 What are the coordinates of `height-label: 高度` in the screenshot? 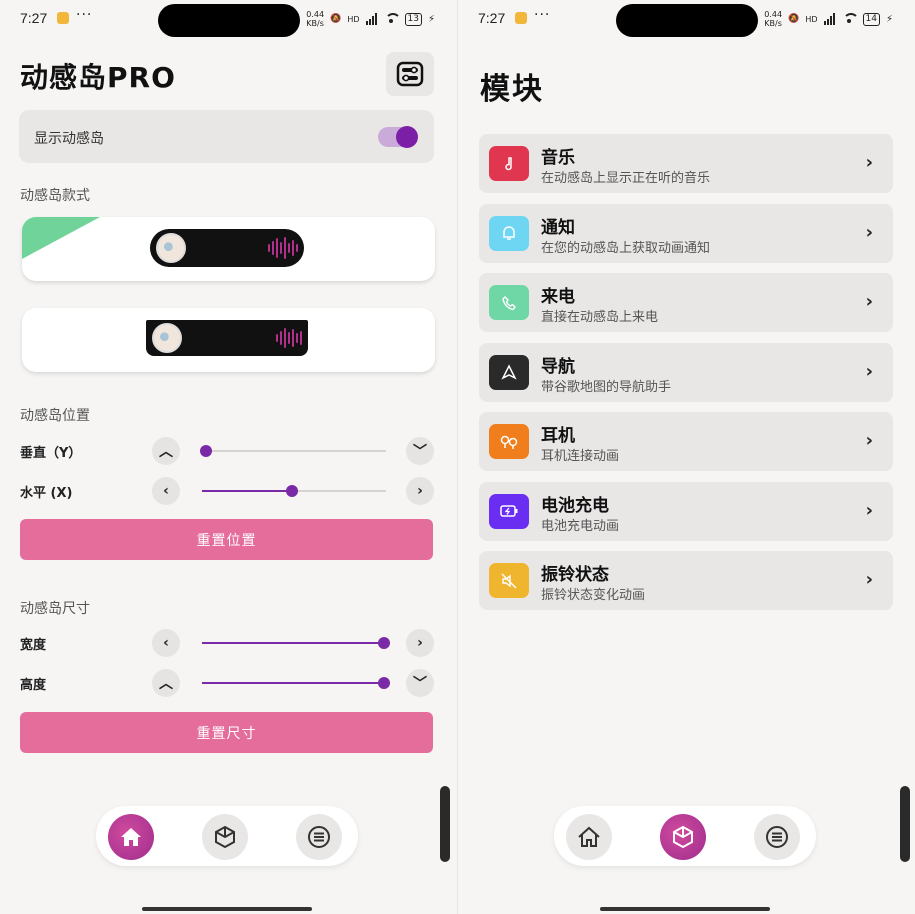 It's located at (33, 685).